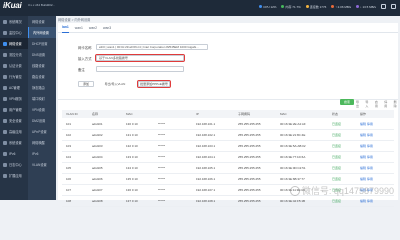 This screenshot has height=240, width=400. I want to click on nav-item-extensions: 扩展应用, so click(14, 175).